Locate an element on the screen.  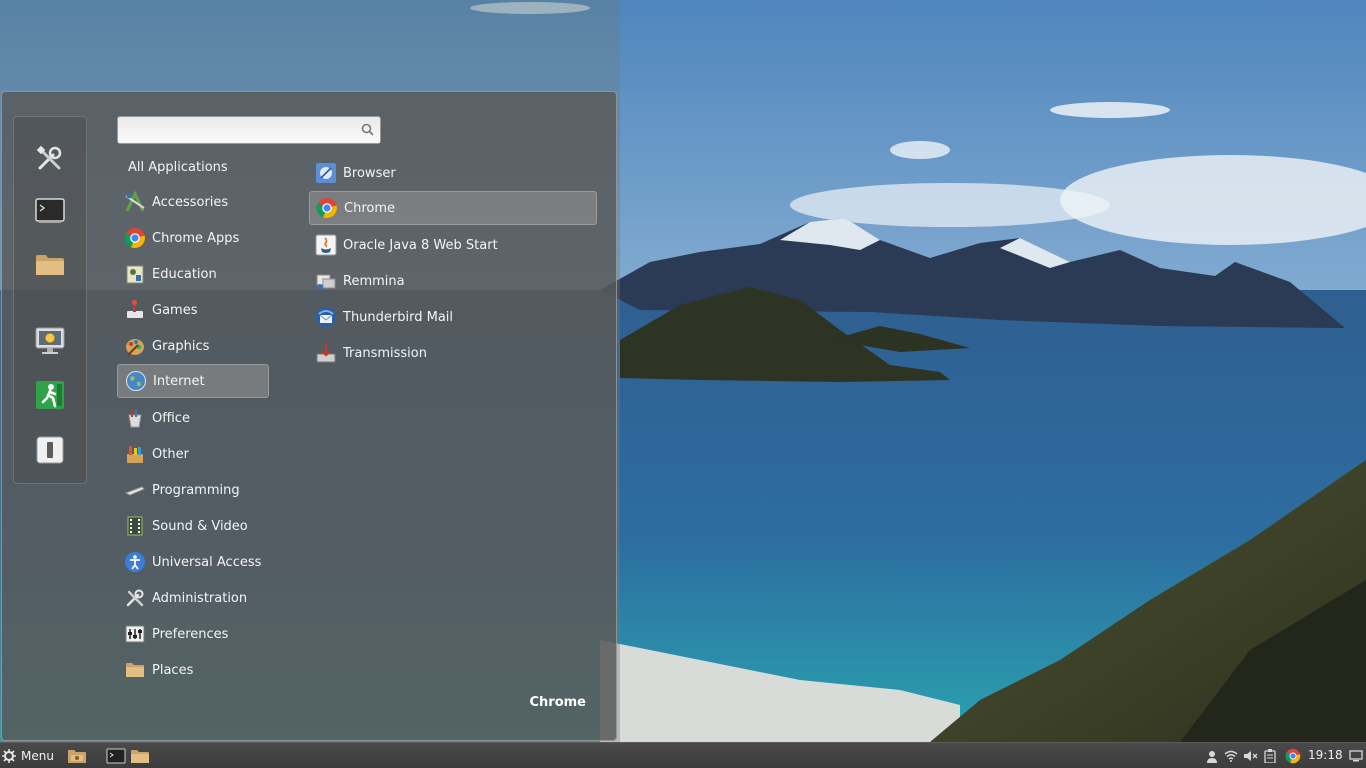
category-label: Places is located at coordinates (173, 670).